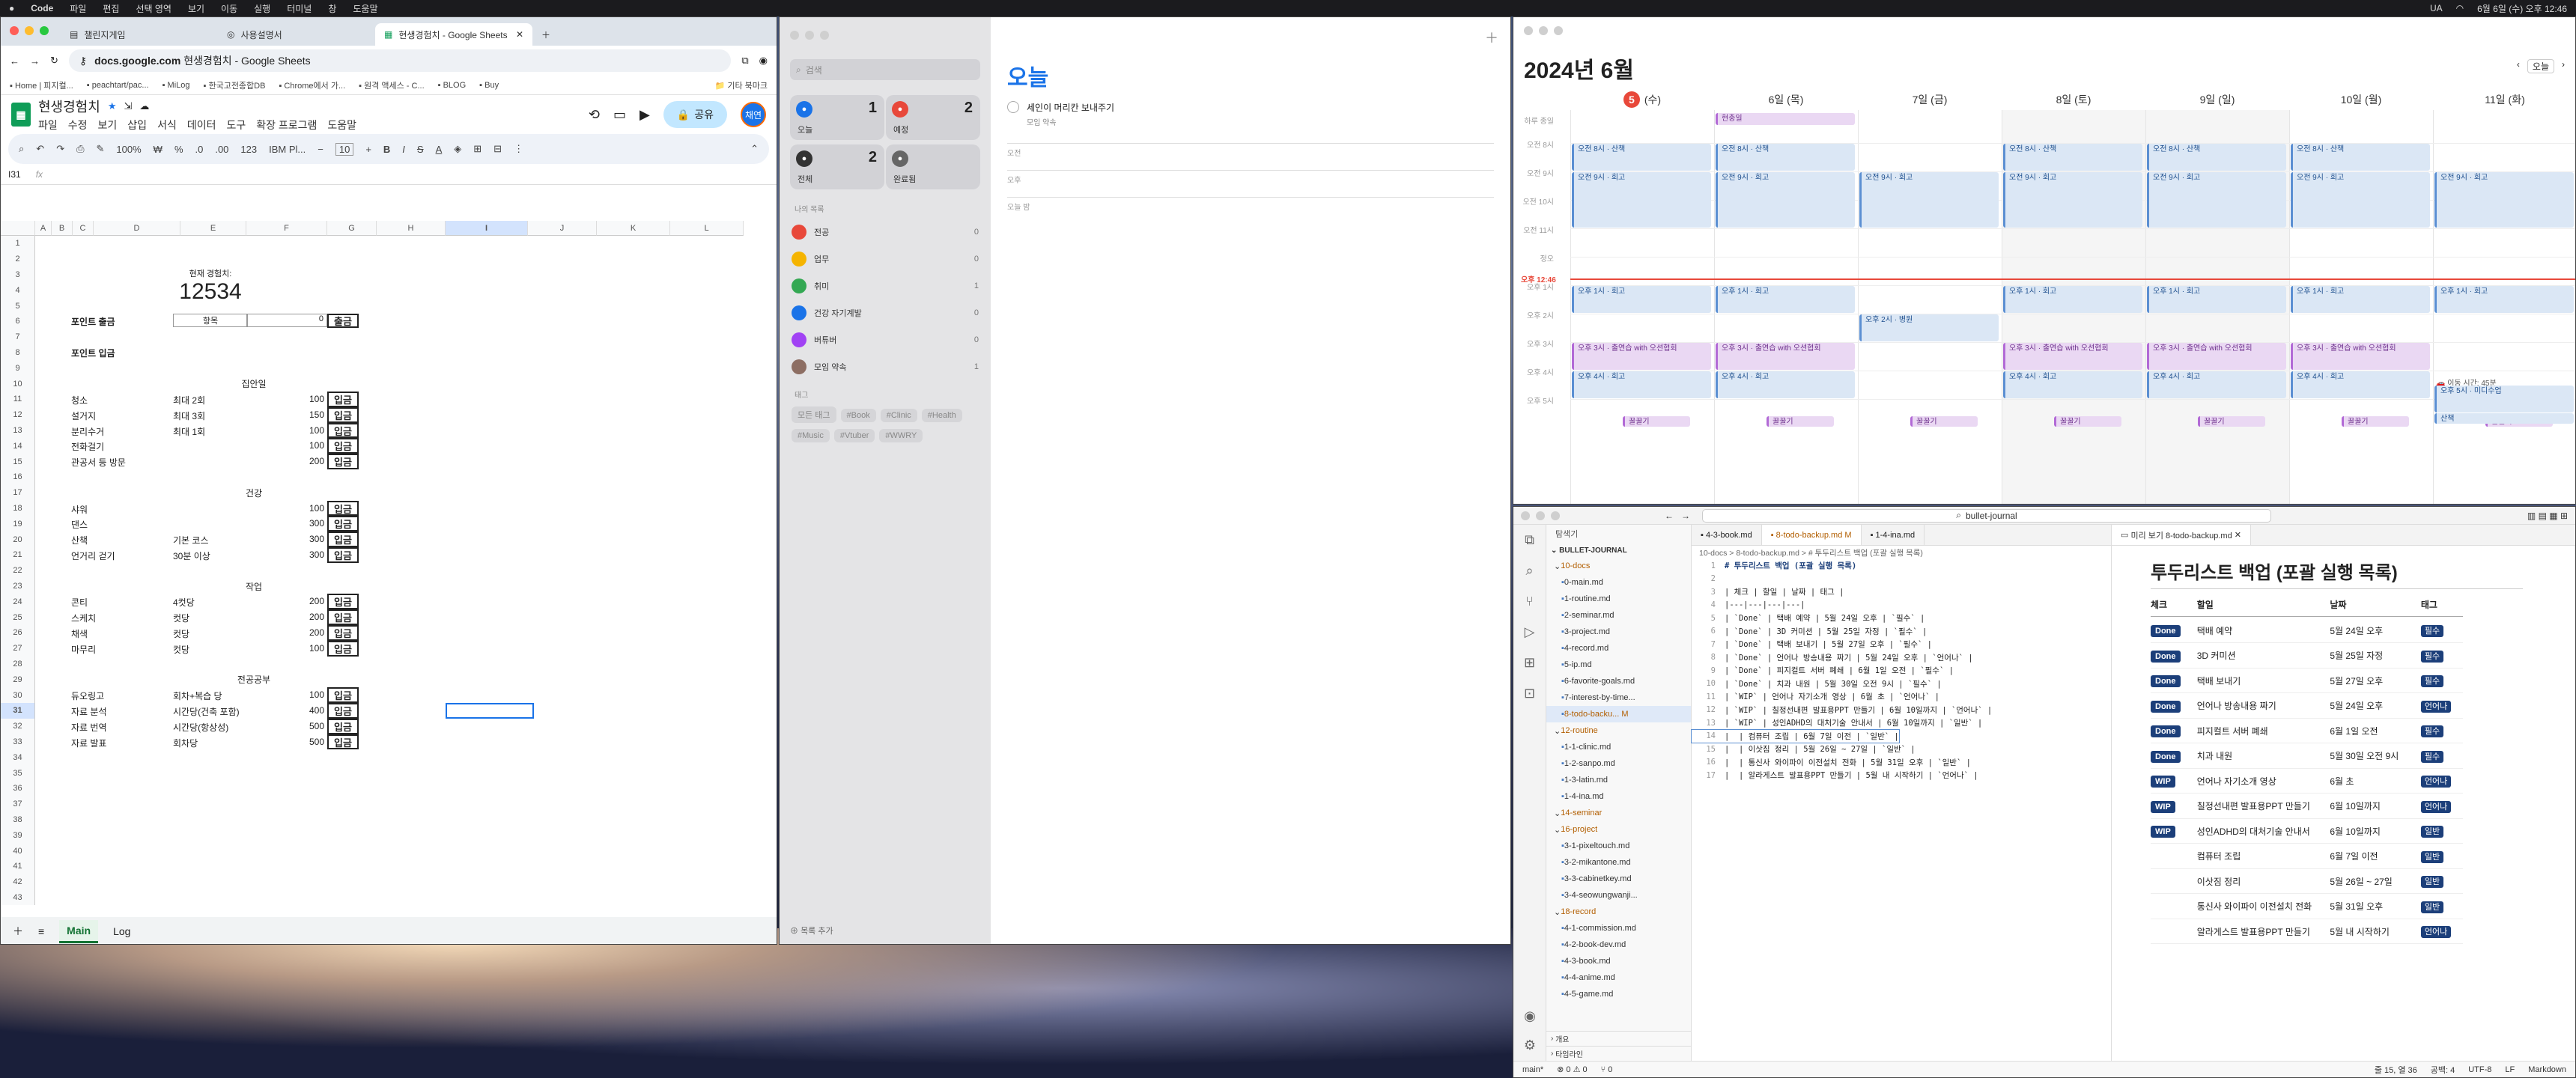  Describe the element at coordinates (1543, 30) in the screenshot. I see `minimize-button` at that location.